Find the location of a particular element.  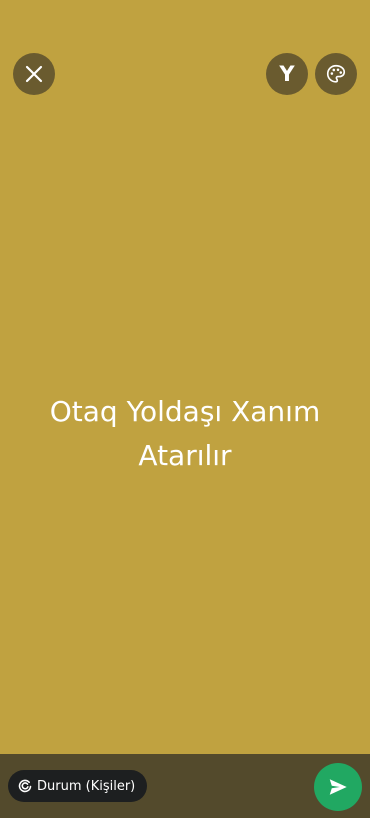

close-icon is located at coordinates (34, 74).